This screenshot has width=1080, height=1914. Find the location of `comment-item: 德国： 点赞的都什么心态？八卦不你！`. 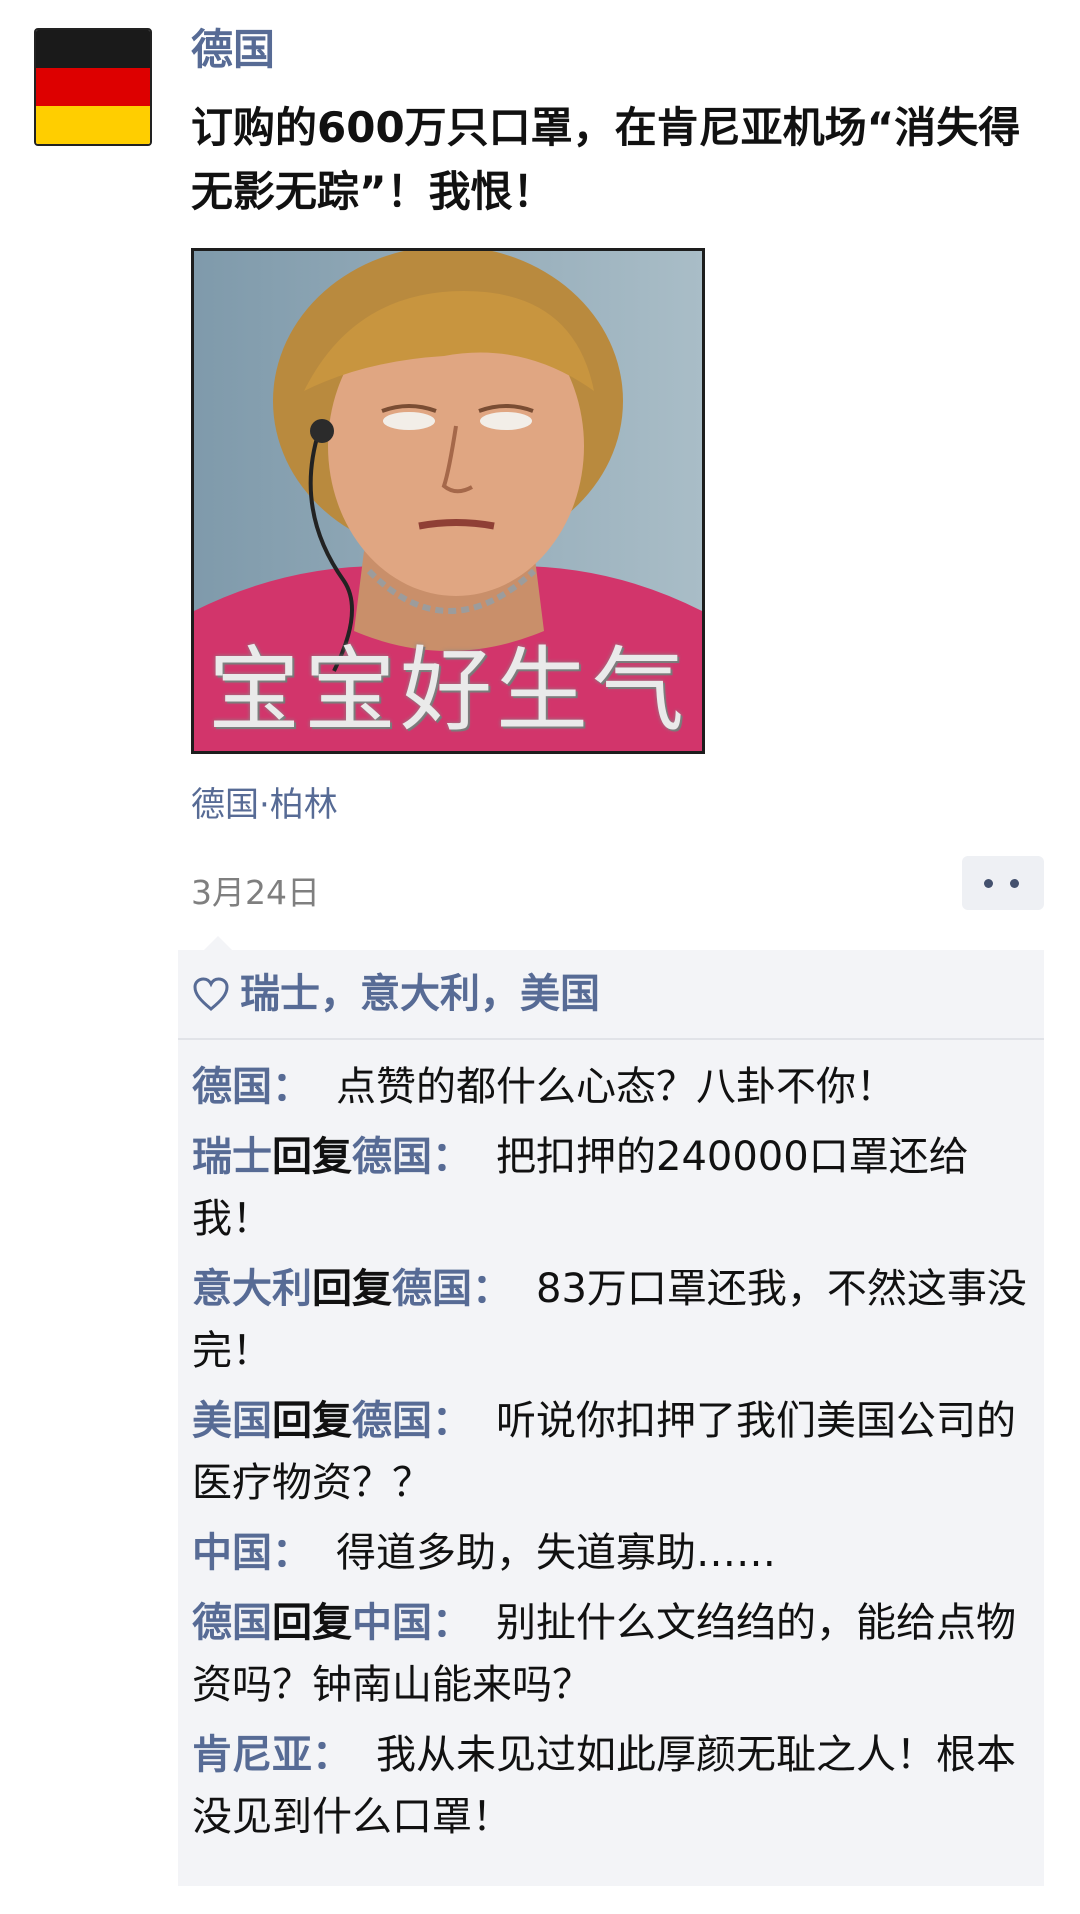

comment-item: 德国： 点赞的都什么心态？八卦不你！ is located at coordinates (610, 1087).